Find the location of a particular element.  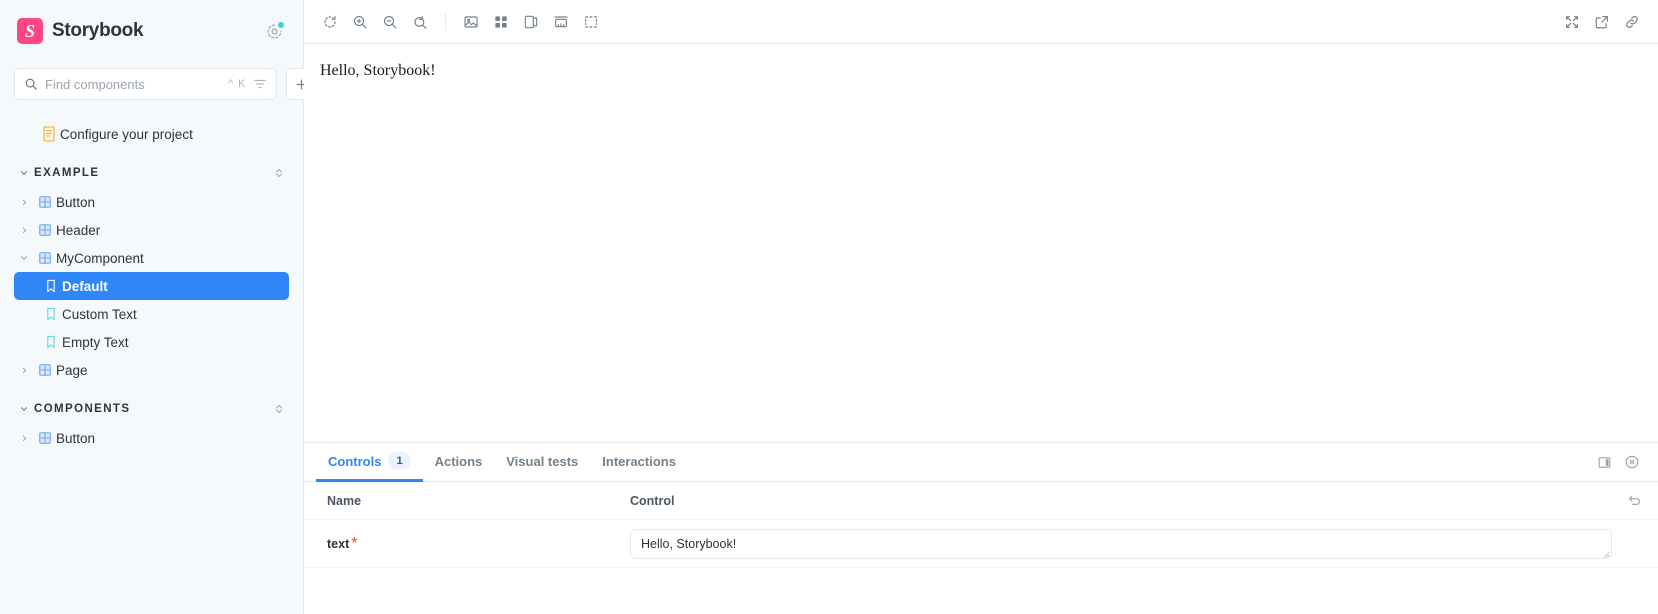

tab-label: Actions is located at coordinates (458, 461).